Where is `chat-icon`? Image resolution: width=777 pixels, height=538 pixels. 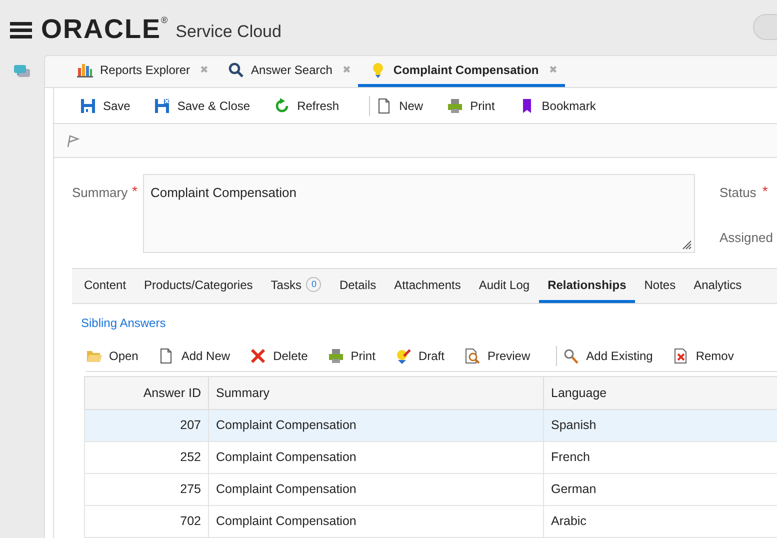 chat-icon is located at coordinates (22, 72).